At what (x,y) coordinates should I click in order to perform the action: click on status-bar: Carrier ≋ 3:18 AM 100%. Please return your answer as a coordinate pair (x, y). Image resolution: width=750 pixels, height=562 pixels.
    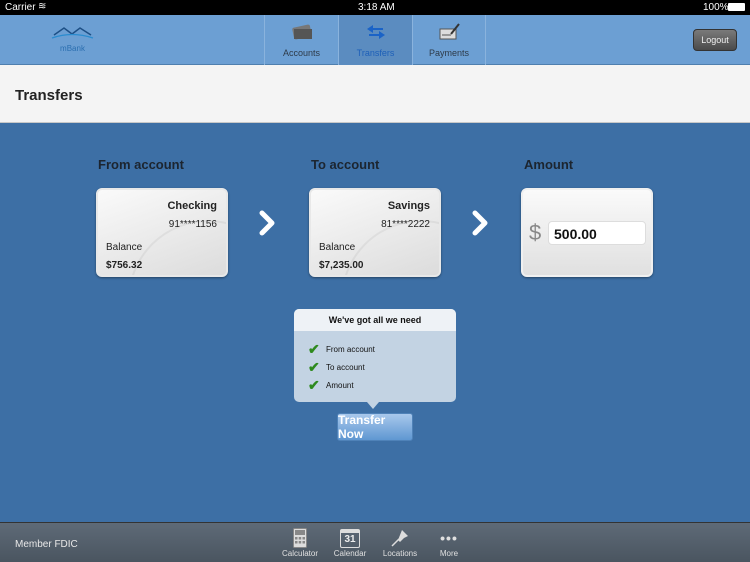
    Looking at the image, I should click on (375, 7).